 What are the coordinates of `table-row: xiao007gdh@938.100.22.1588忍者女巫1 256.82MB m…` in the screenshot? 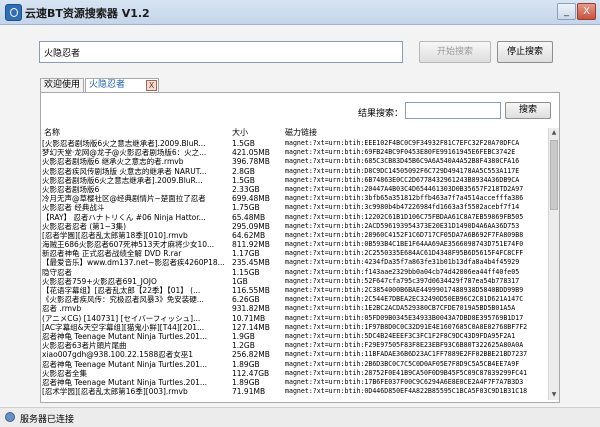 It's located at (295, 354).